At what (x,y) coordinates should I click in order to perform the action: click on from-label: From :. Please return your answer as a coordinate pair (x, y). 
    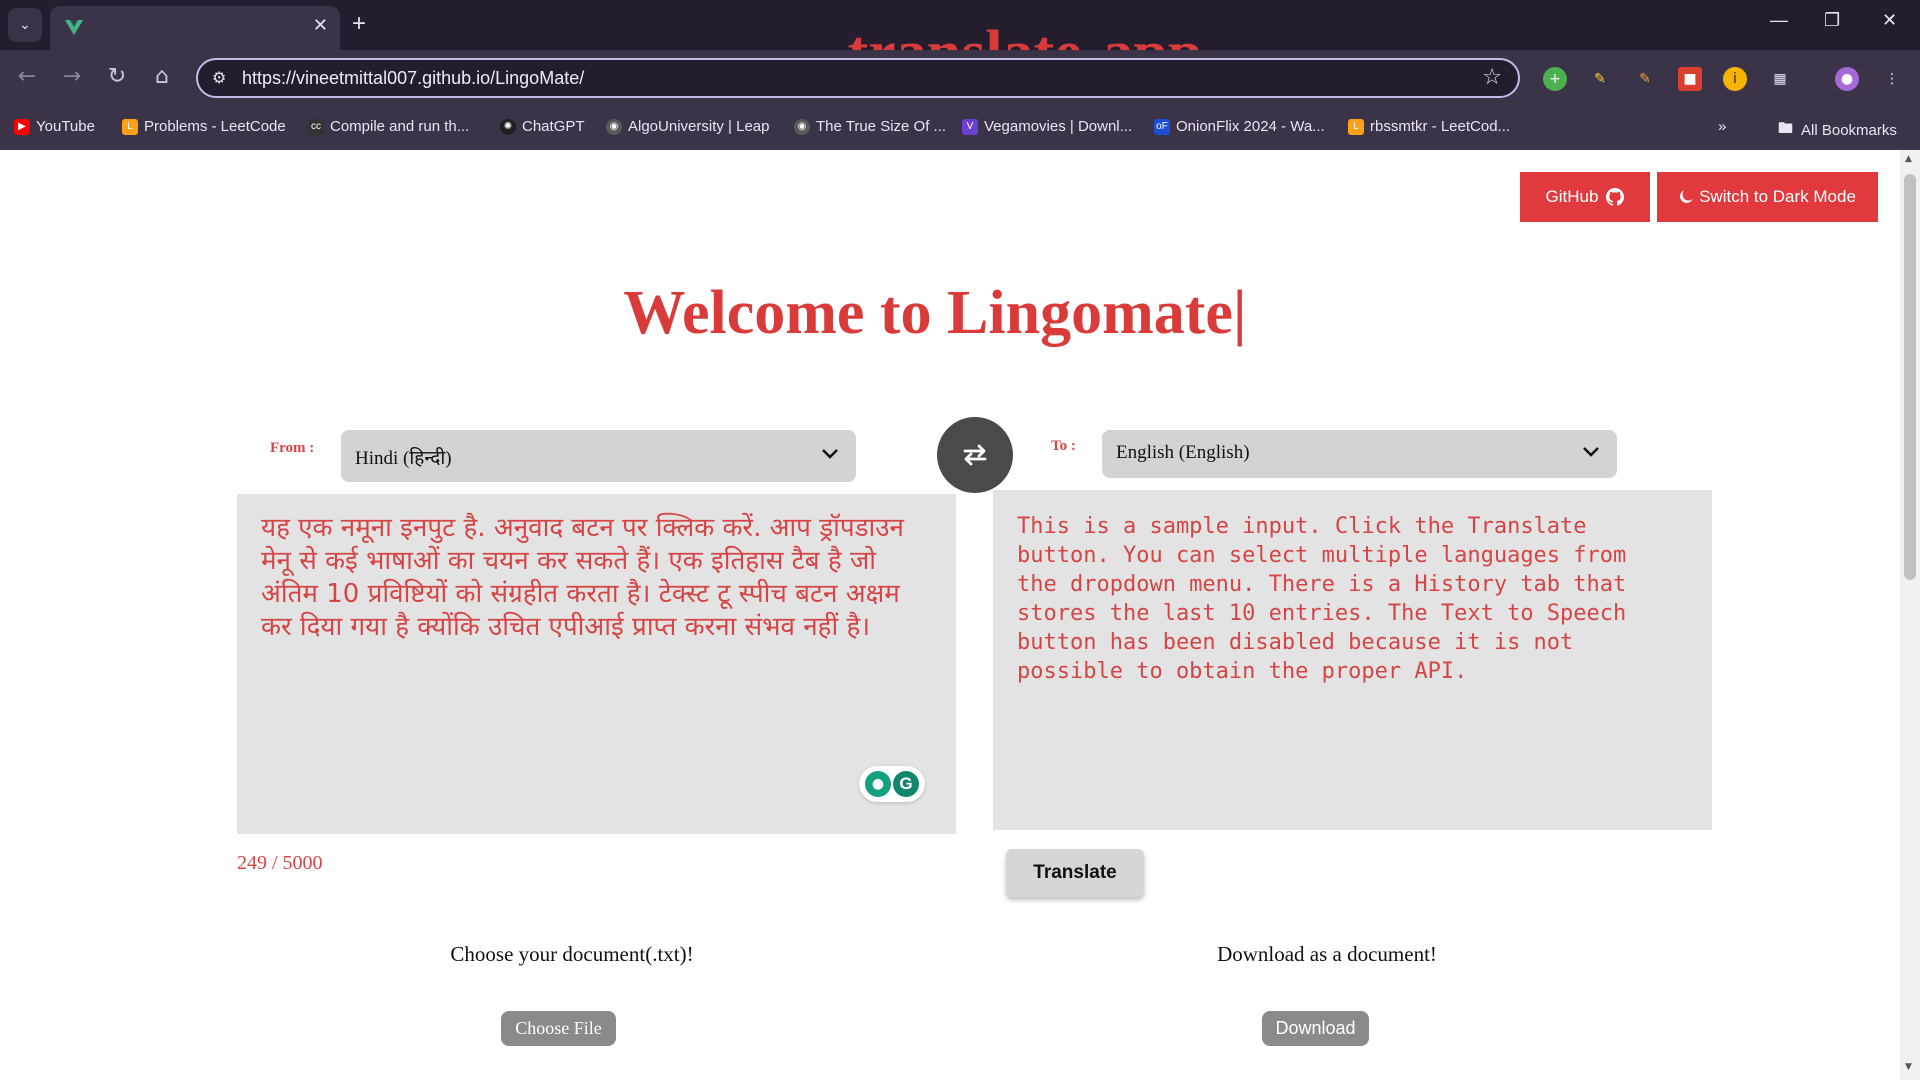
    Looking at the image, I should click on (292, 448).